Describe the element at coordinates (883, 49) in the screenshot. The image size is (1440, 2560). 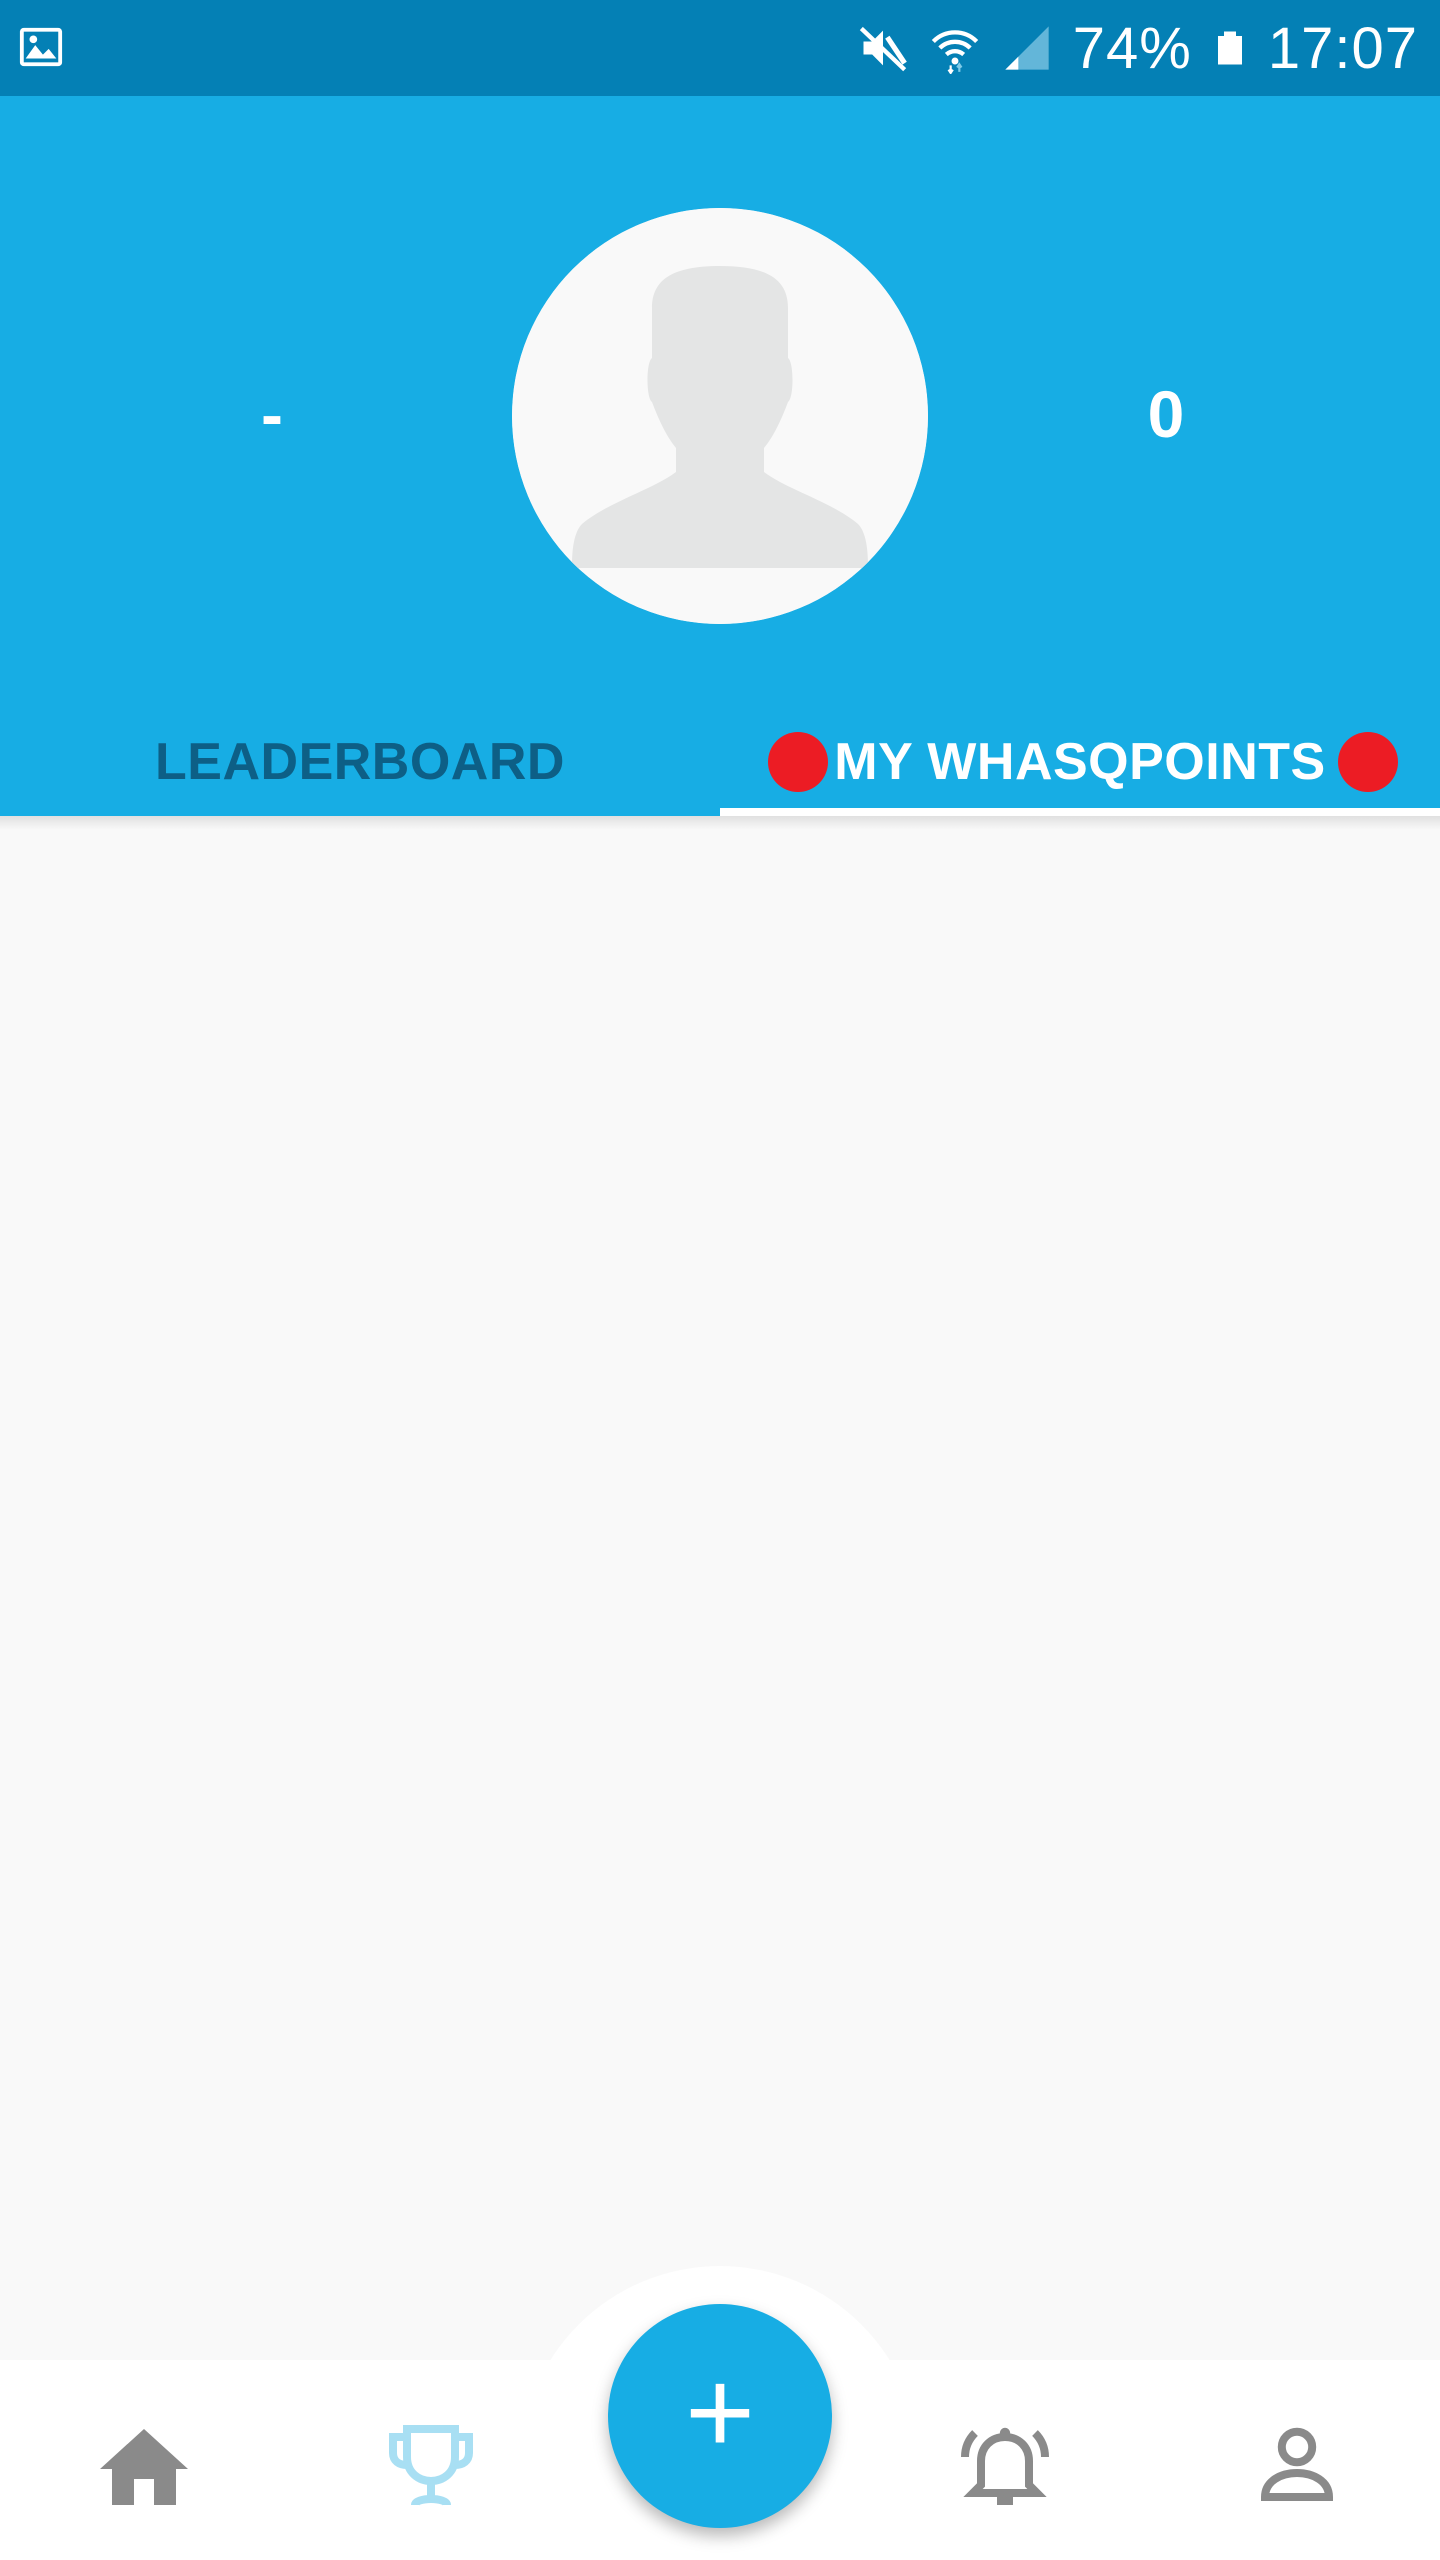
I see `mute-icon` at that location.